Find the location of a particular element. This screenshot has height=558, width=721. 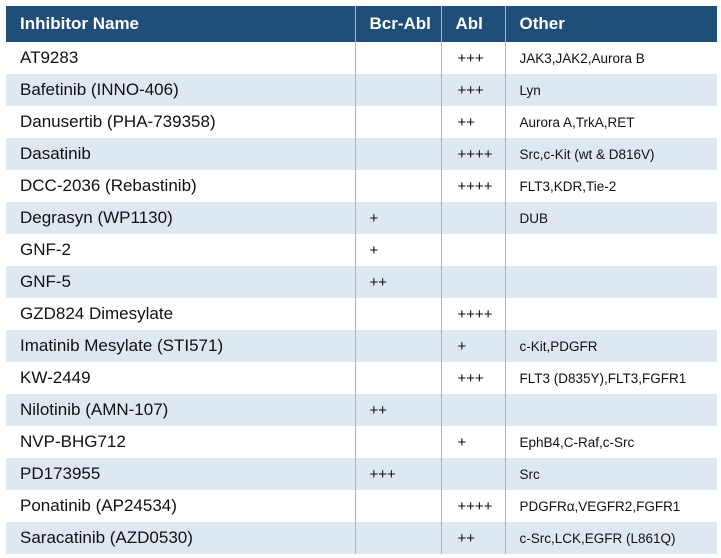

other-targets-cell: Aurora A,TrkA,RET is located at coordinates (611, 122).